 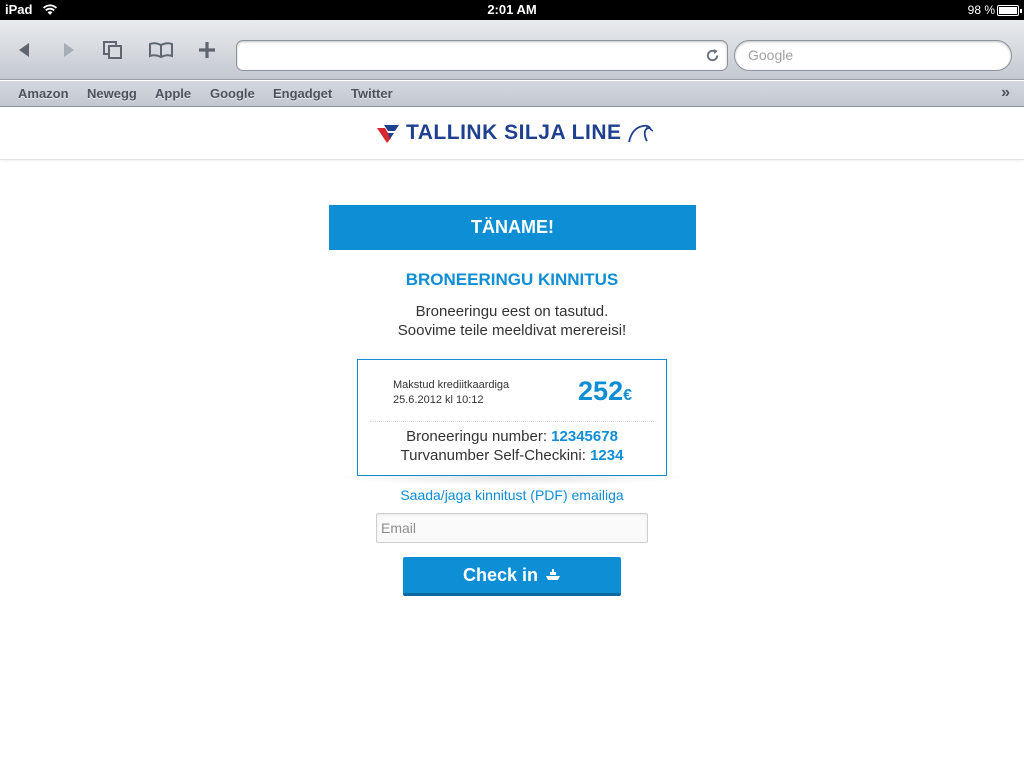 I want to click on bookmark-engadget: Engadget, so click(x=302, y=93).